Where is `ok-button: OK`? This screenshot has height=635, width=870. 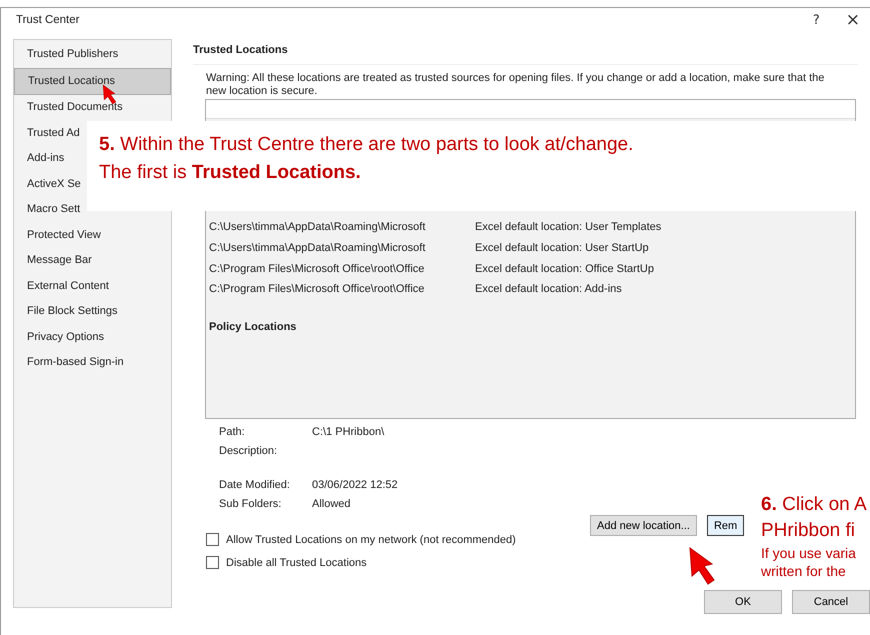 ok-button: OK is located at coordinates (743, 602).